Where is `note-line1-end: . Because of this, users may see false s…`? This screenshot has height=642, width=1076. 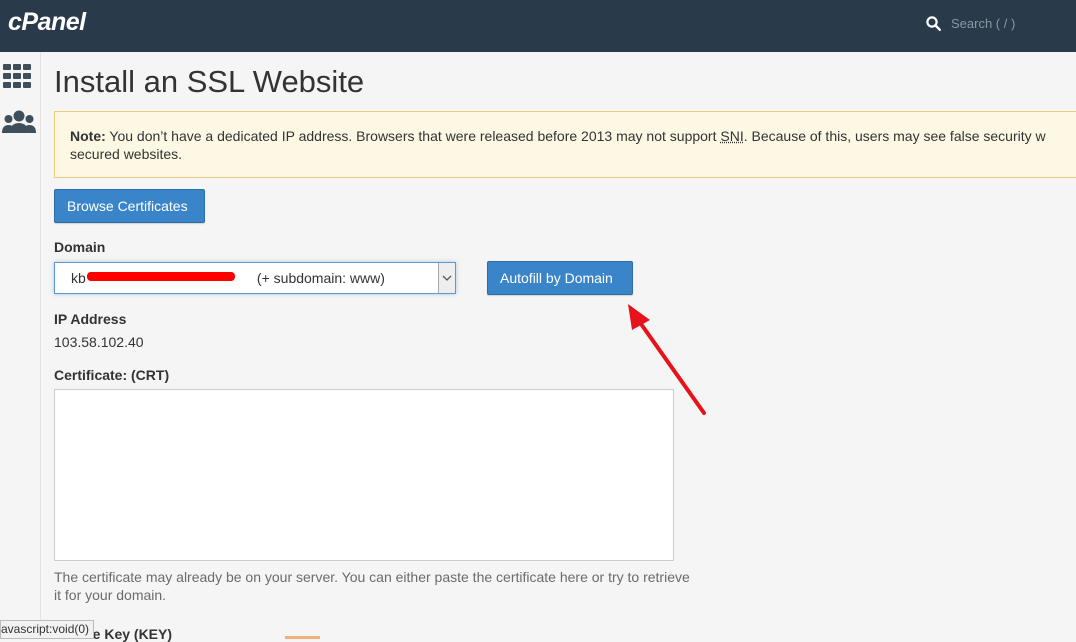 note-line1-end: . Because of this, users may see false s… is located at coordinates (895, 136).